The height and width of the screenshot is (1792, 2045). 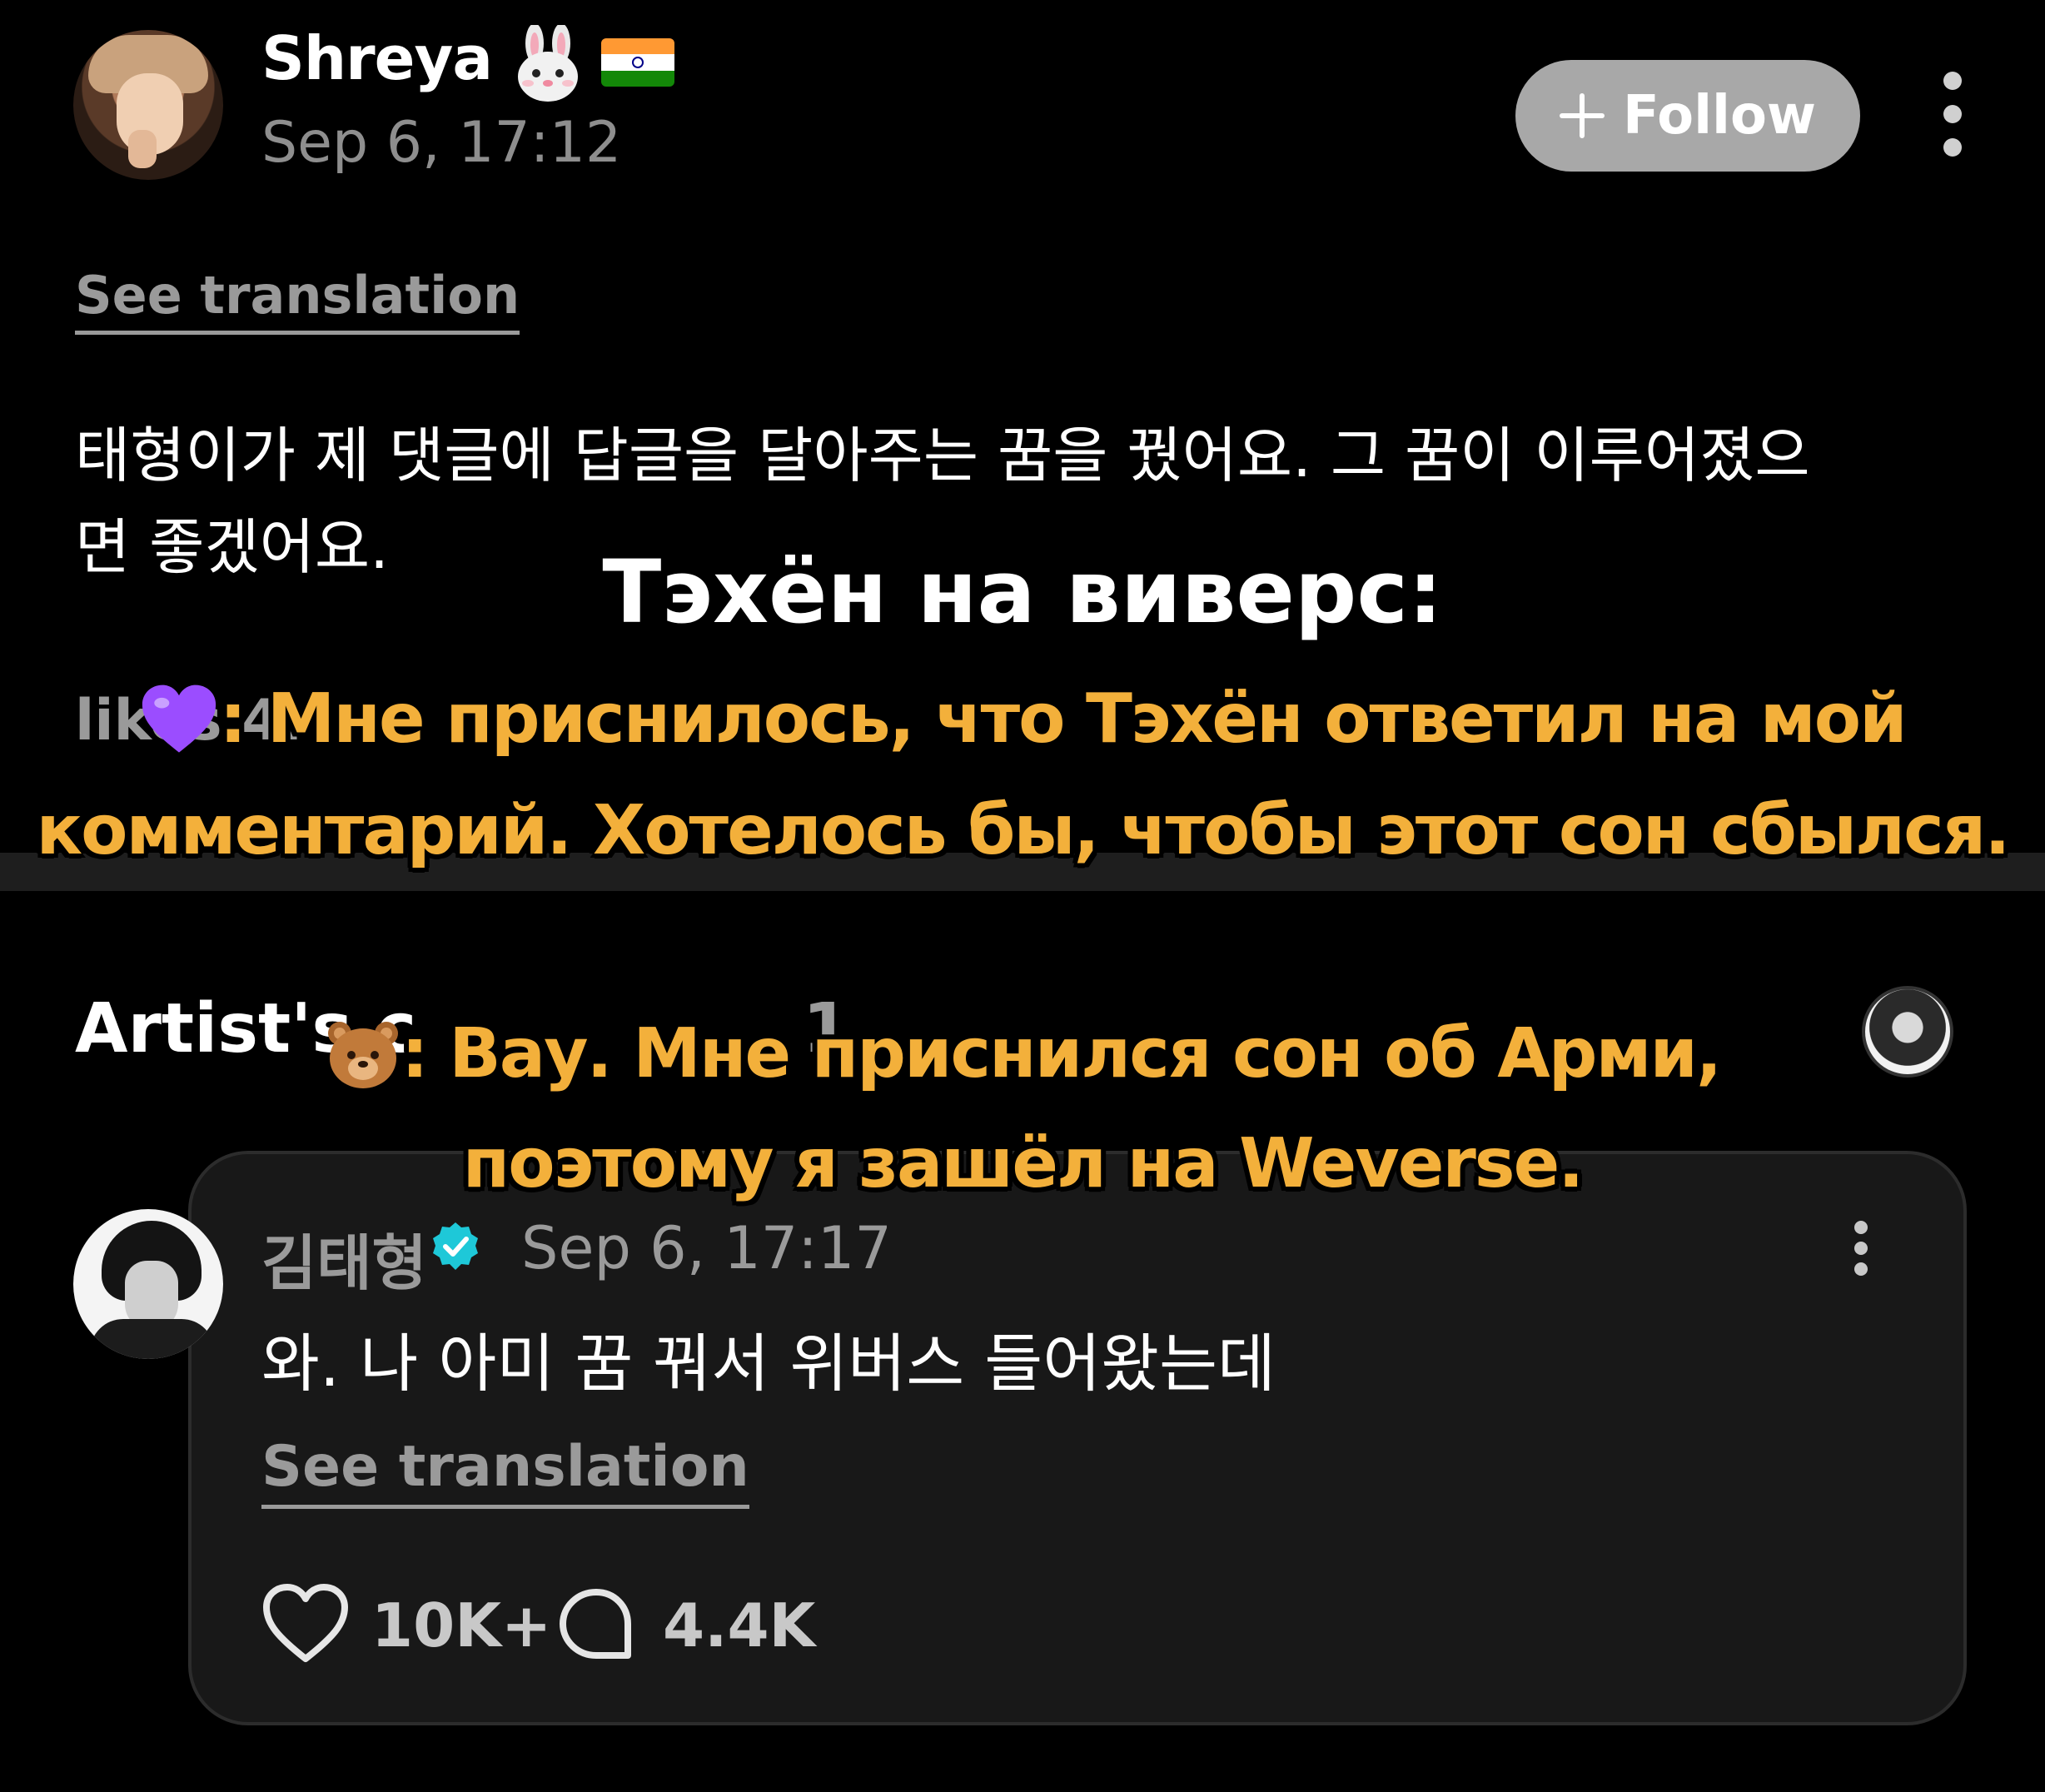 What do you see at coordinates (461, 1625) in the screenshot?
I see `comment-likes-count: 10K+` at bounding box center [461, 1625].